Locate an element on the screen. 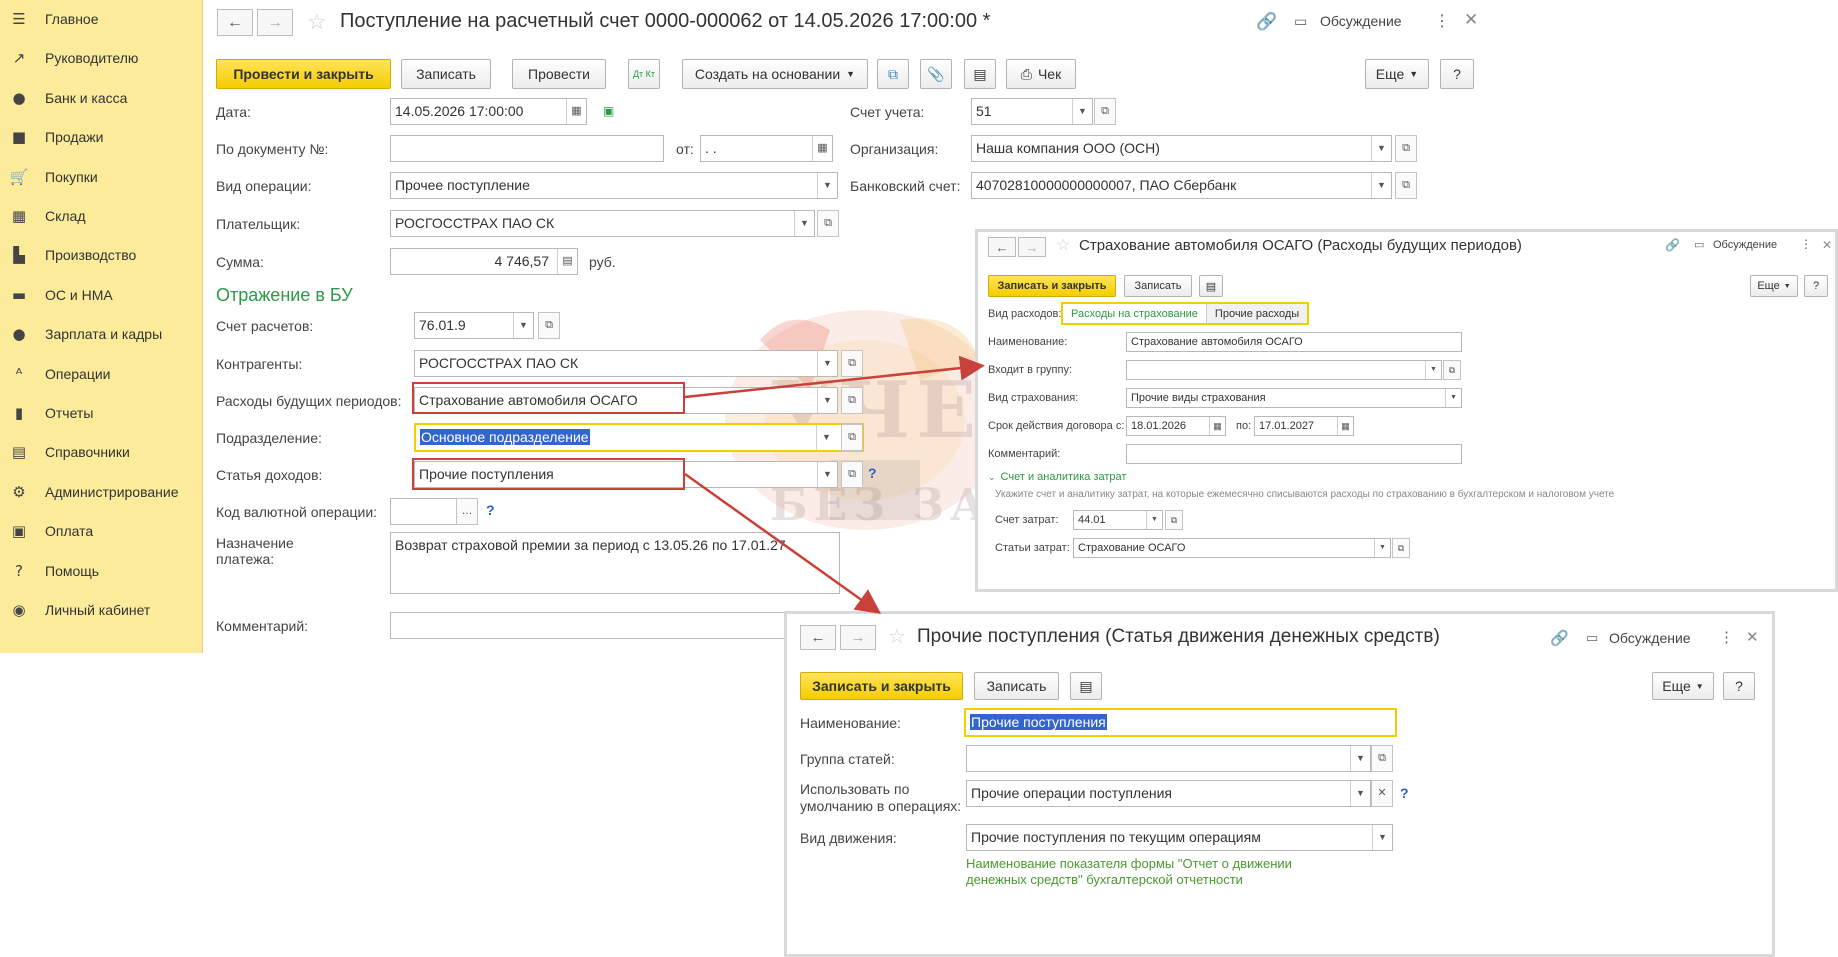 The image size is (1838, 957). annotation-arrows is located at coordinates (834, 484).